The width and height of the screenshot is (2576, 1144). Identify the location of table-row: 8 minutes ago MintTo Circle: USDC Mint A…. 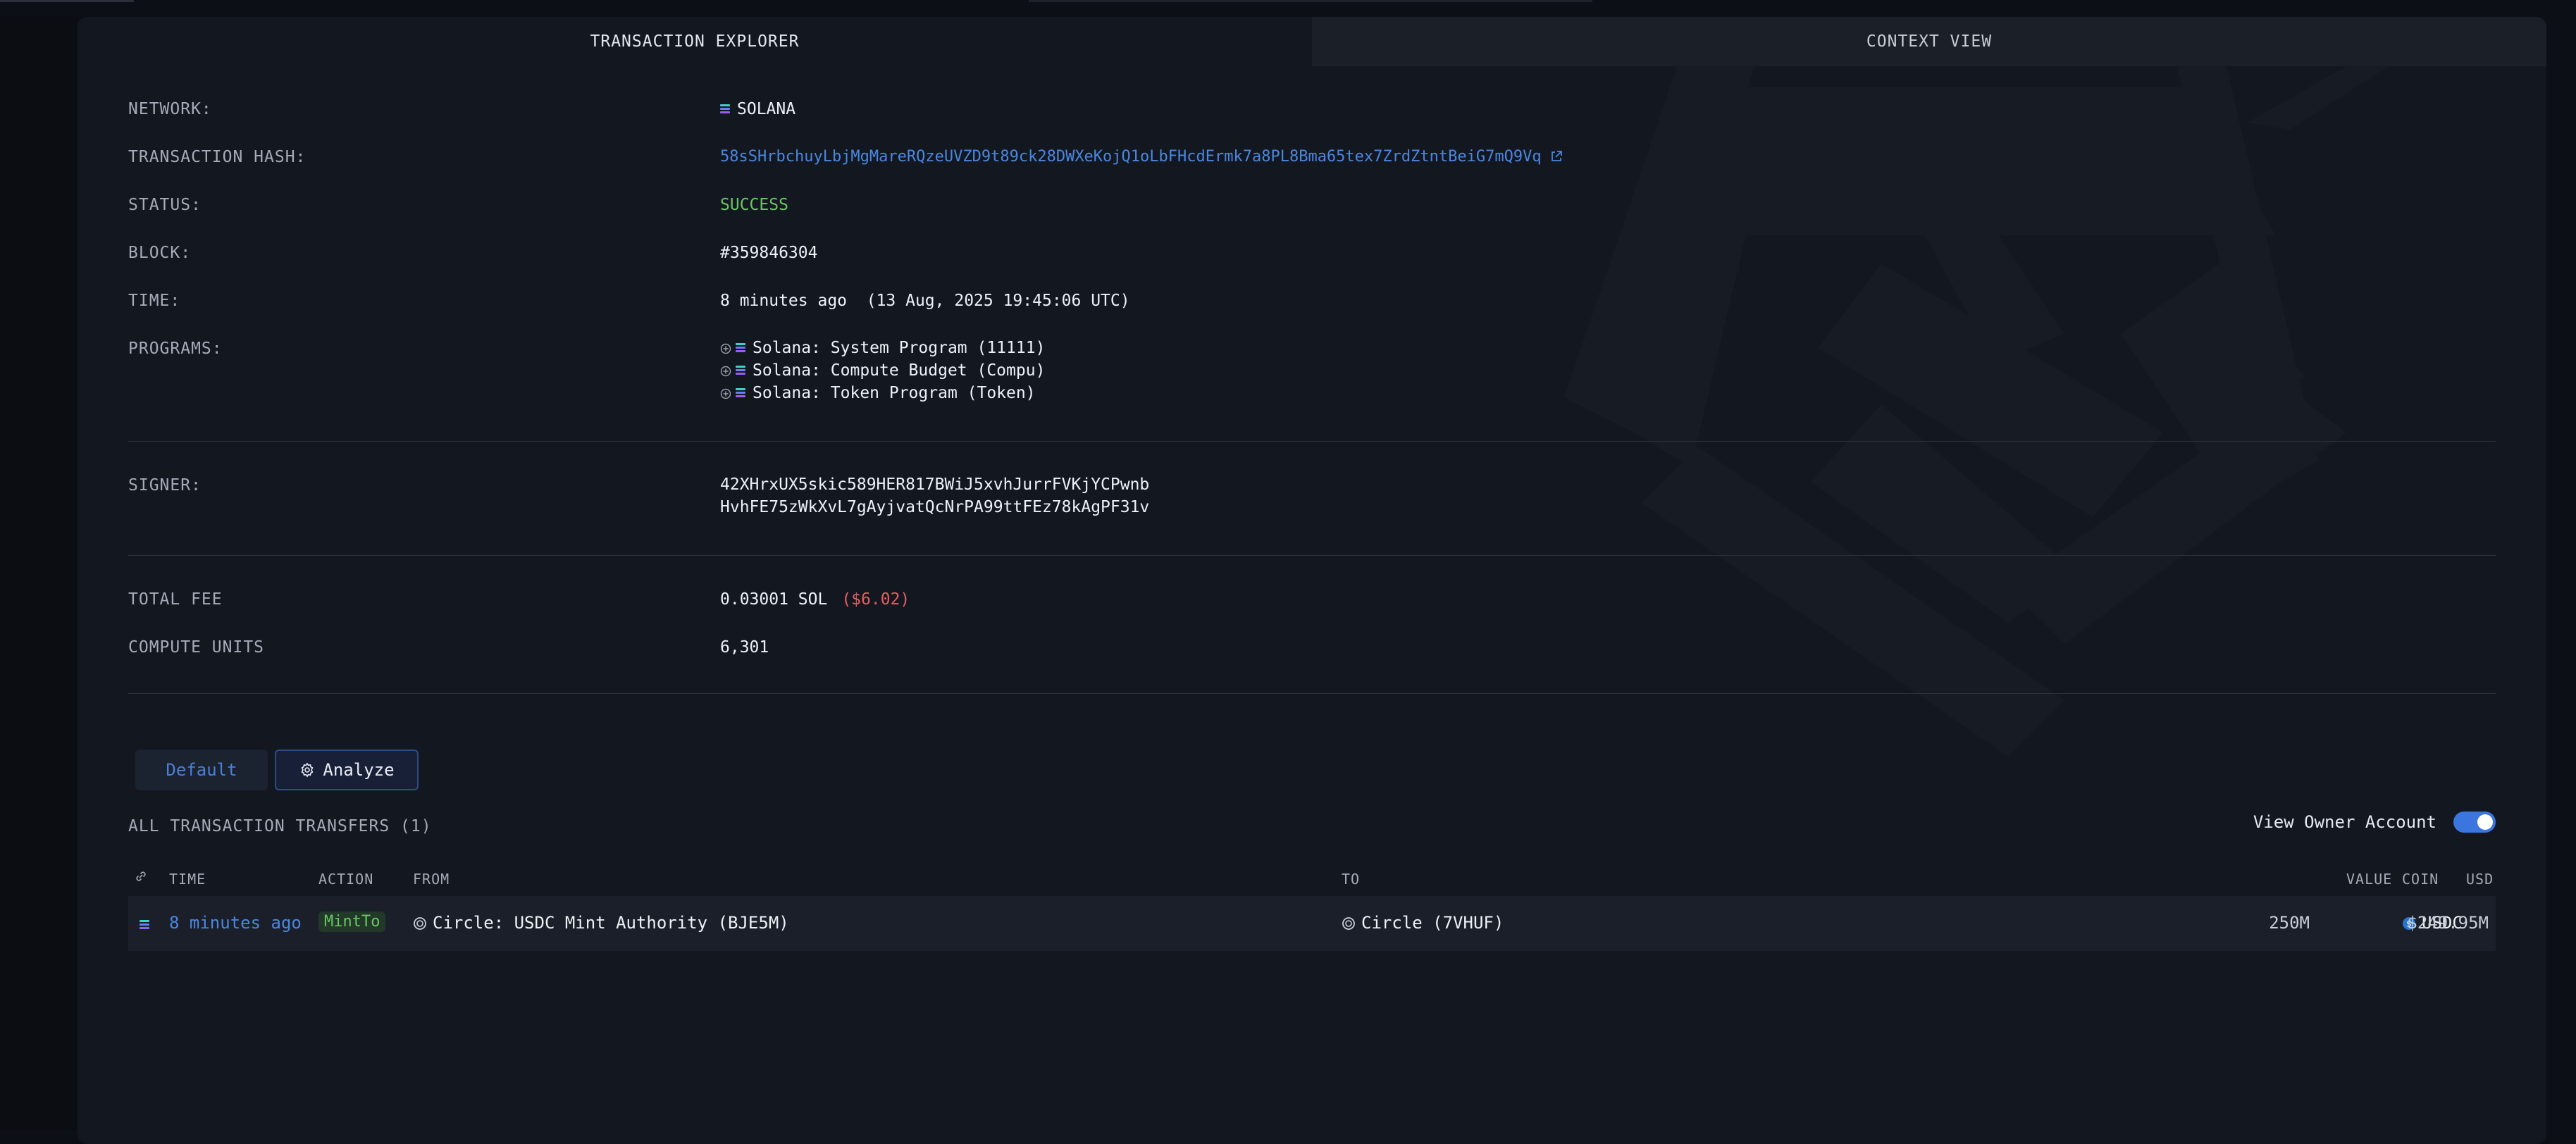
(1312, 924).